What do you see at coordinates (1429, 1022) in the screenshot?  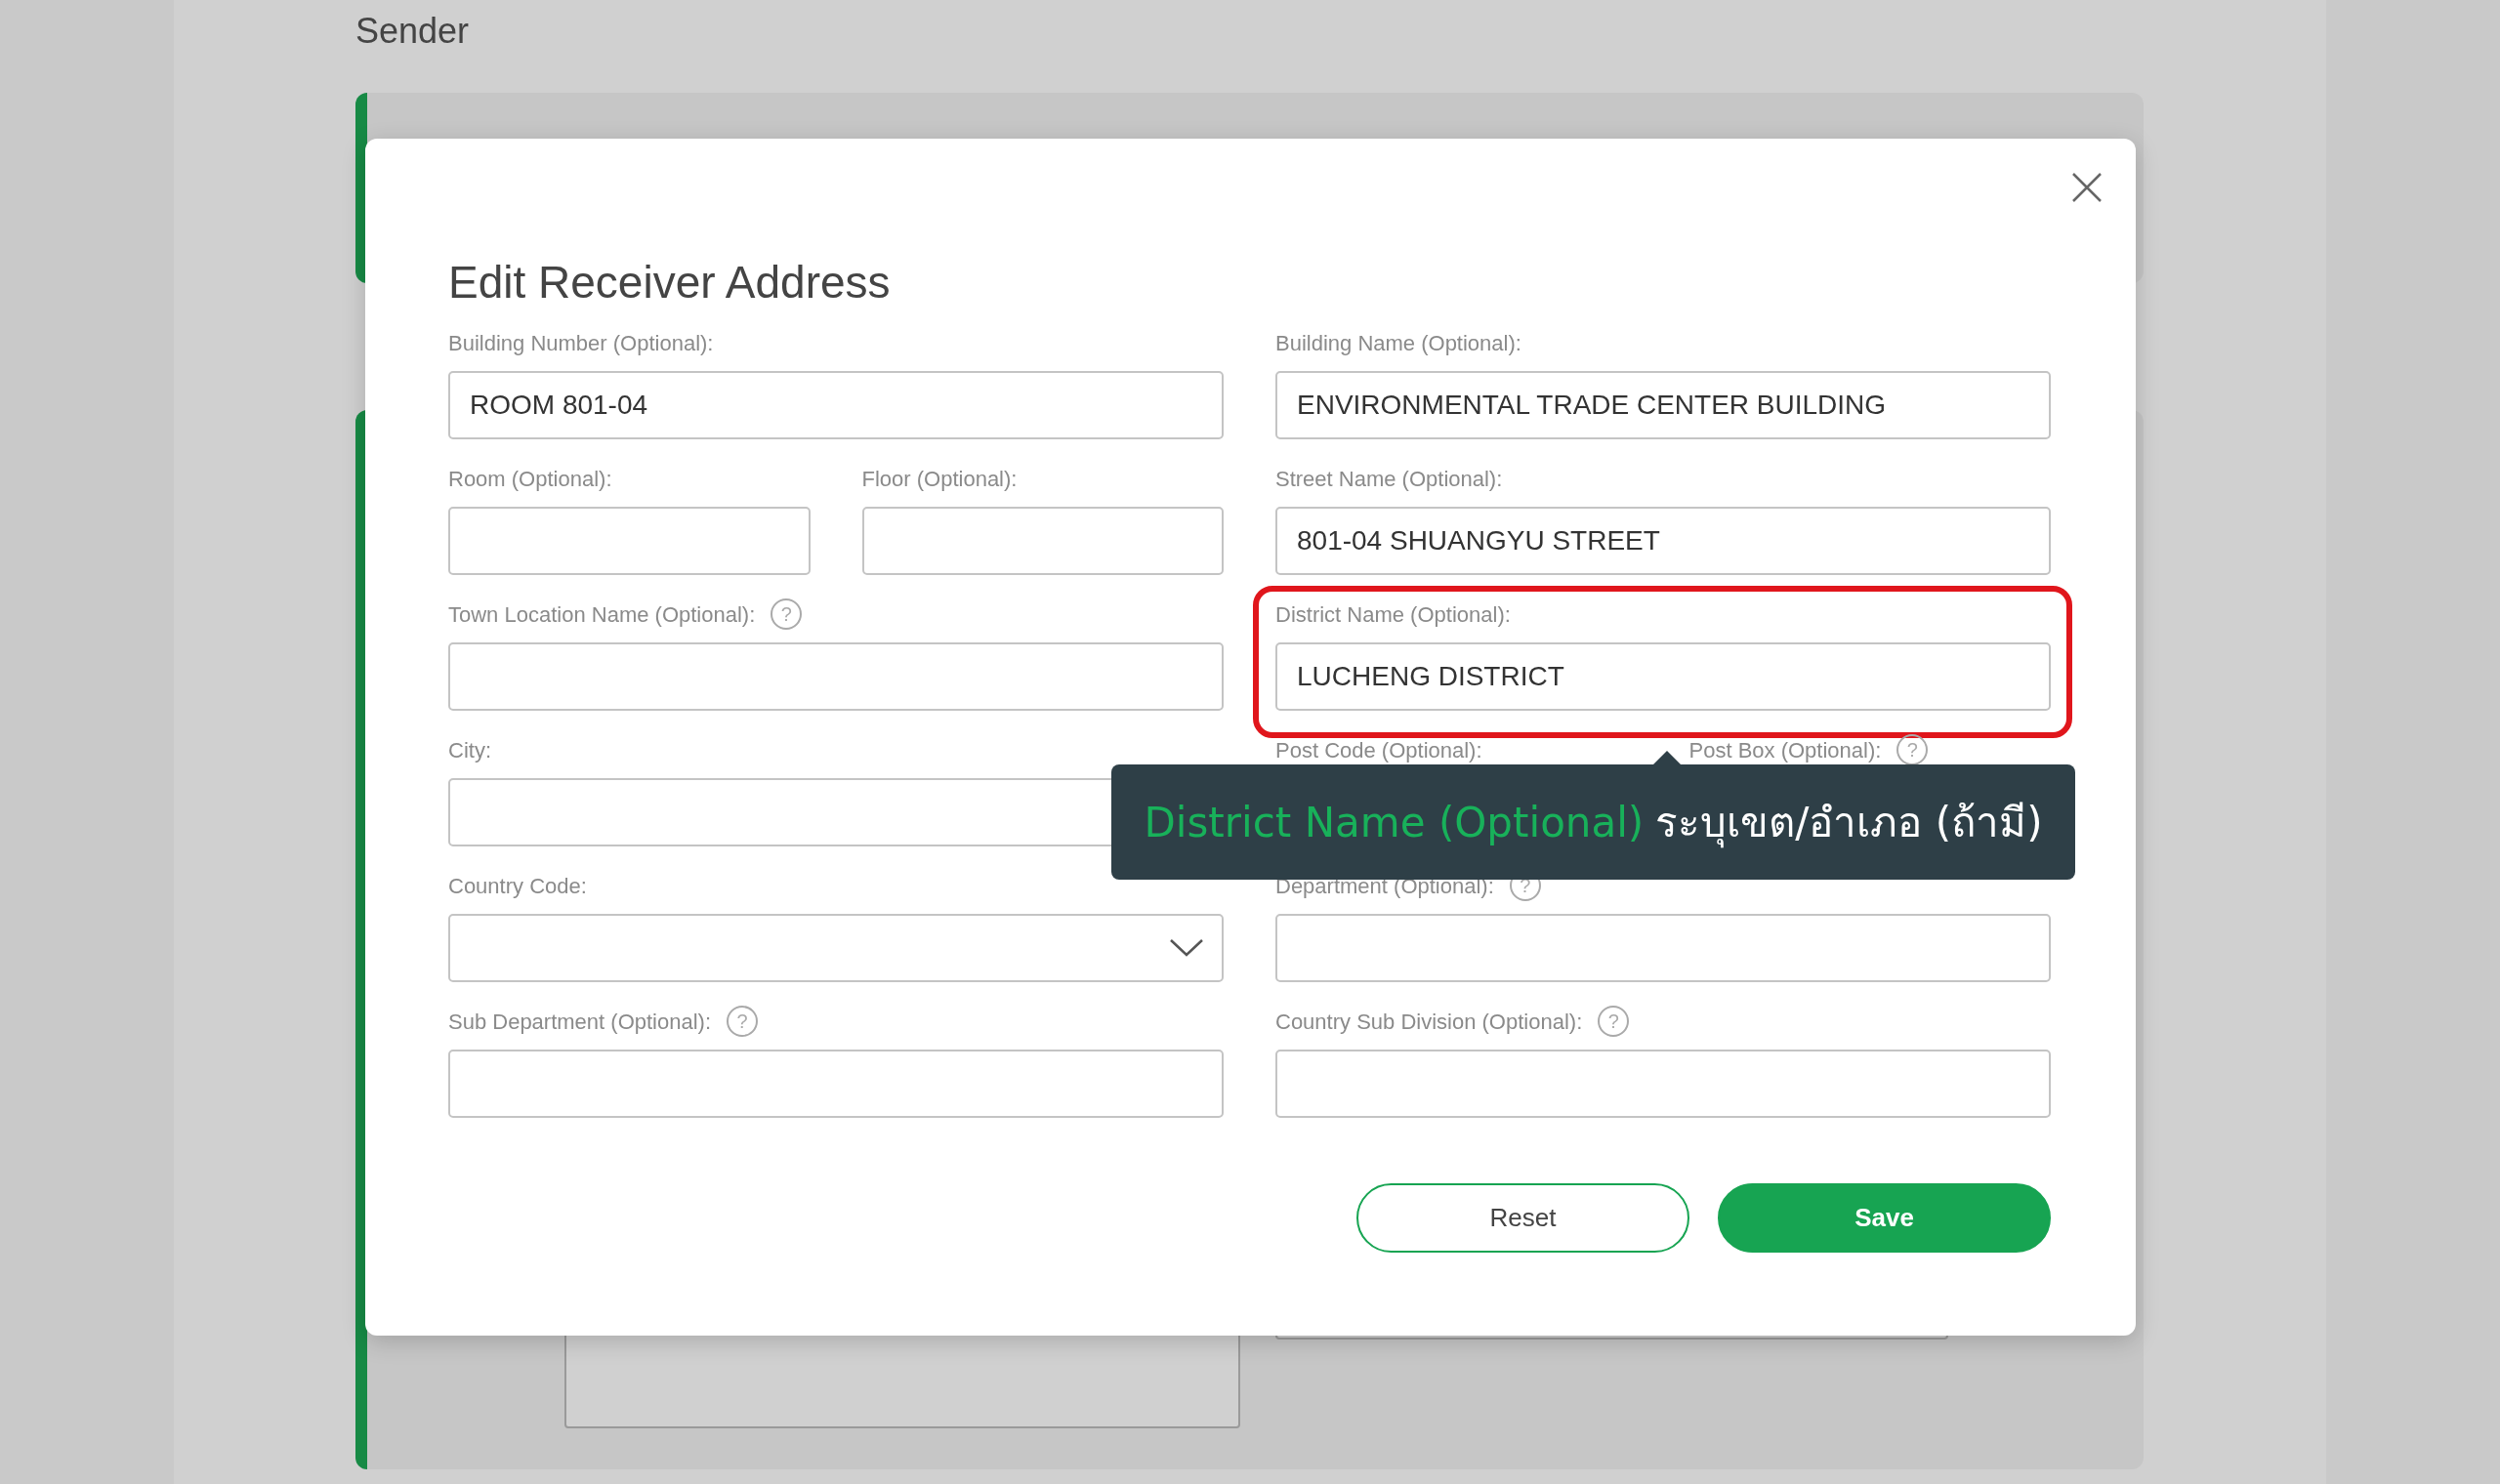 I see `field-label: Country Sub Division (Optional):` at bounding box center [1429, 1022].